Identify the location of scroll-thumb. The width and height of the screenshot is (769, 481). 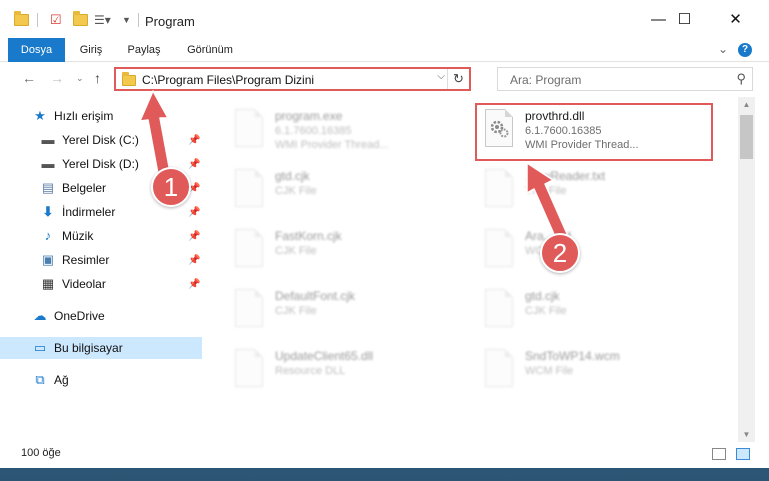
(746, 137).